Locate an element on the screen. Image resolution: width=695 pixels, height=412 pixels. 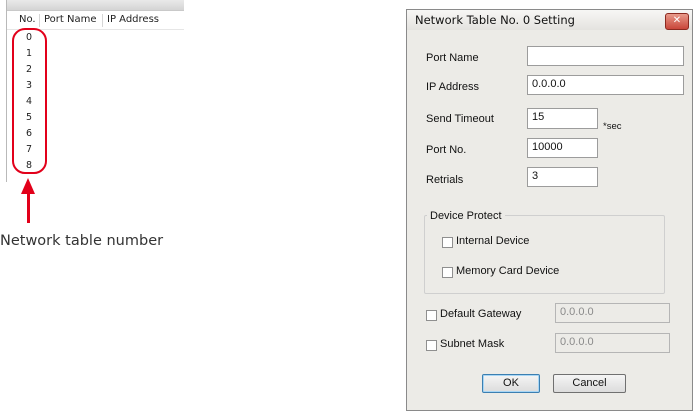
subnet-mask-input: 0.0.0.0 is located at coordinates (612, 343).